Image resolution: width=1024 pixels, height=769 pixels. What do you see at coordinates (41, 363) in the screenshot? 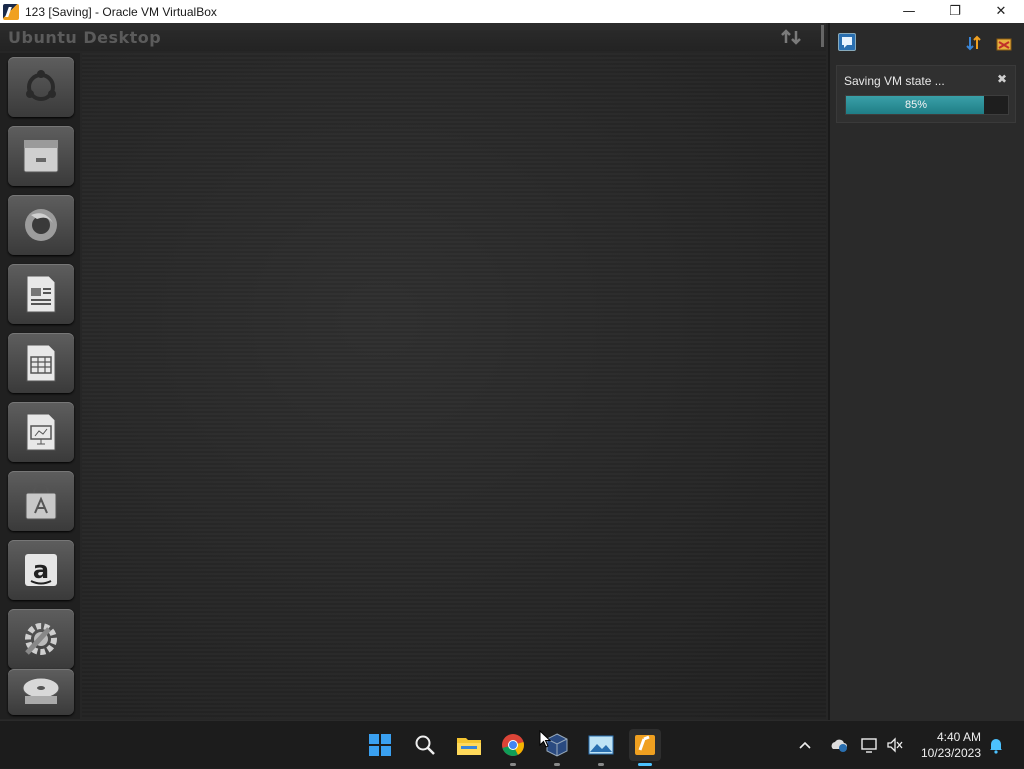
I see `libreoffice-calc-icon` at bounding box center [41, 363].